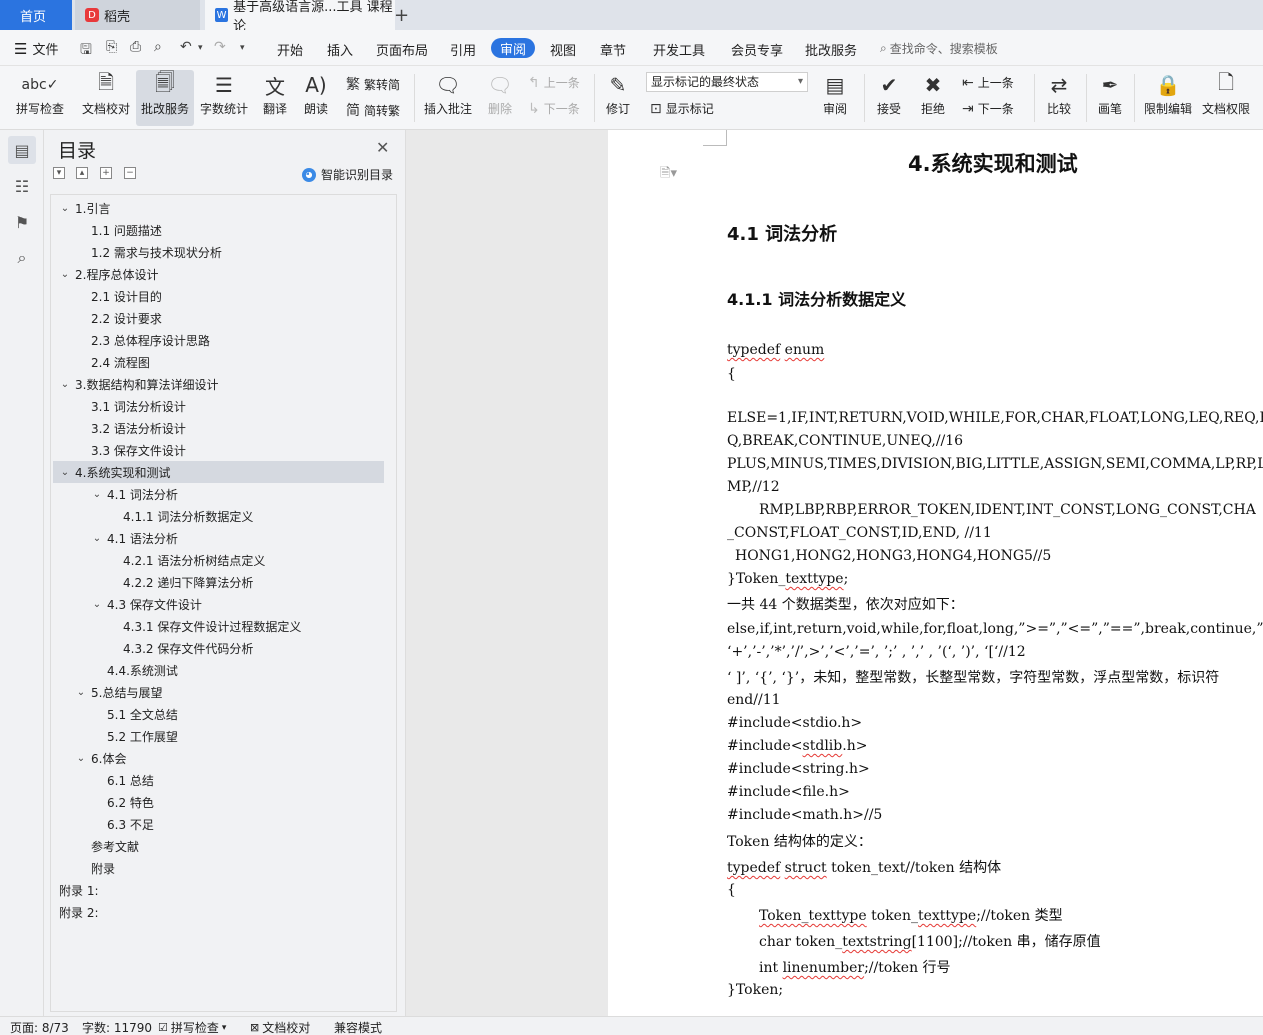 The width and height of the screenshot is (1263, 1035). I want to click on correction-service-button: 🗐 批改服务, so click(165, 98).